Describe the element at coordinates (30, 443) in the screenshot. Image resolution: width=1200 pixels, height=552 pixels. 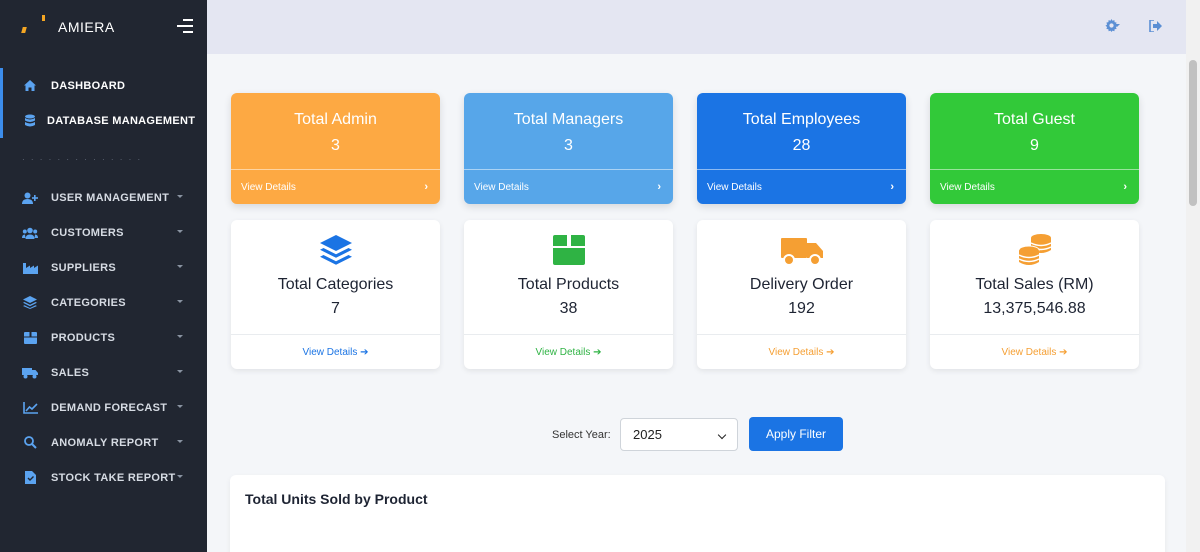
I see `search-icon` at that location.